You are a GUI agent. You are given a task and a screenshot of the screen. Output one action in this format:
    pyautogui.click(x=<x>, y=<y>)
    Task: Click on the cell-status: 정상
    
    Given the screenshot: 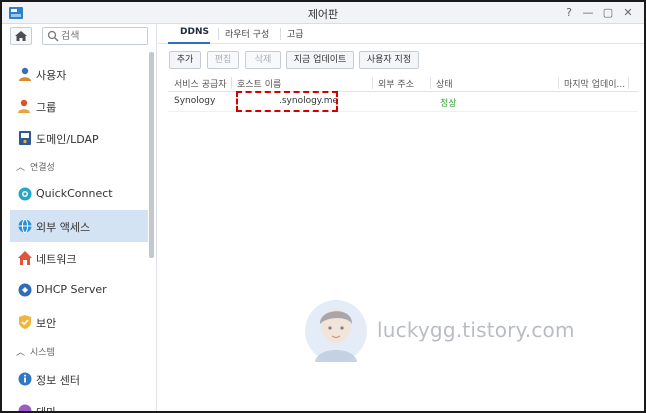 What is the action you would take?
    pyautogui.click(x=448, y=104)
    